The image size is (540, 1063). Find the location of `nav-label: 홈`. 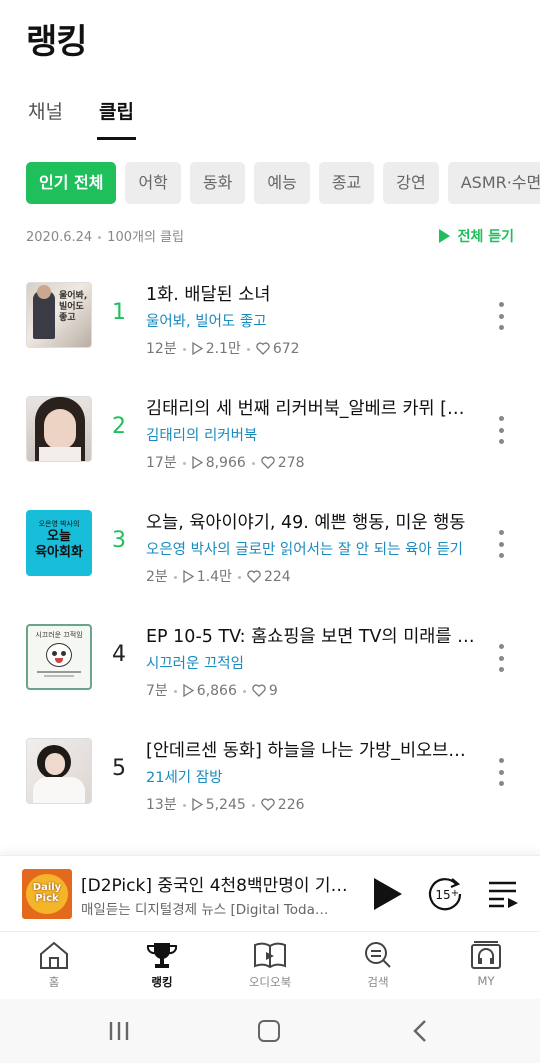

nav-label: 홈 is located at coordinates (54, 982).